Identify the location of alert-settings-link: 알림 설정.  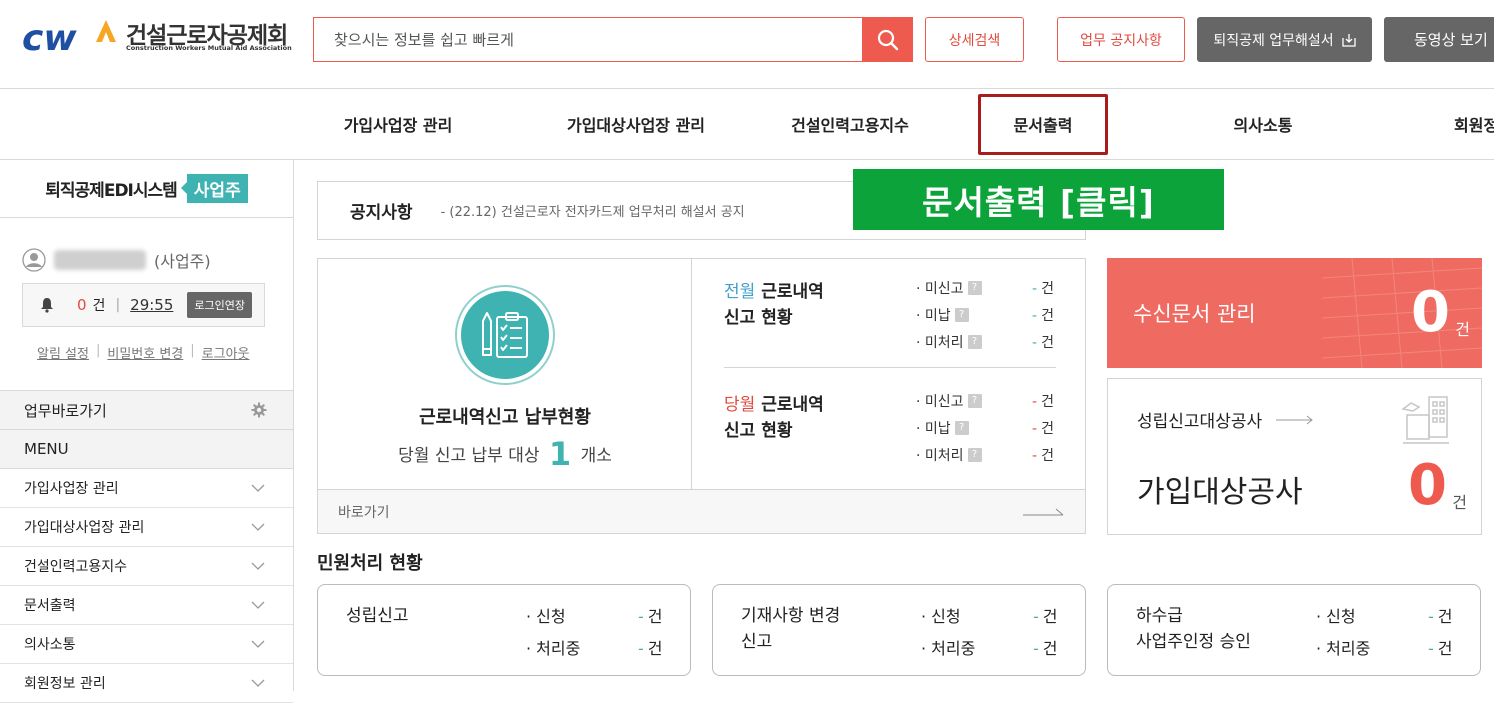
(63, 352).